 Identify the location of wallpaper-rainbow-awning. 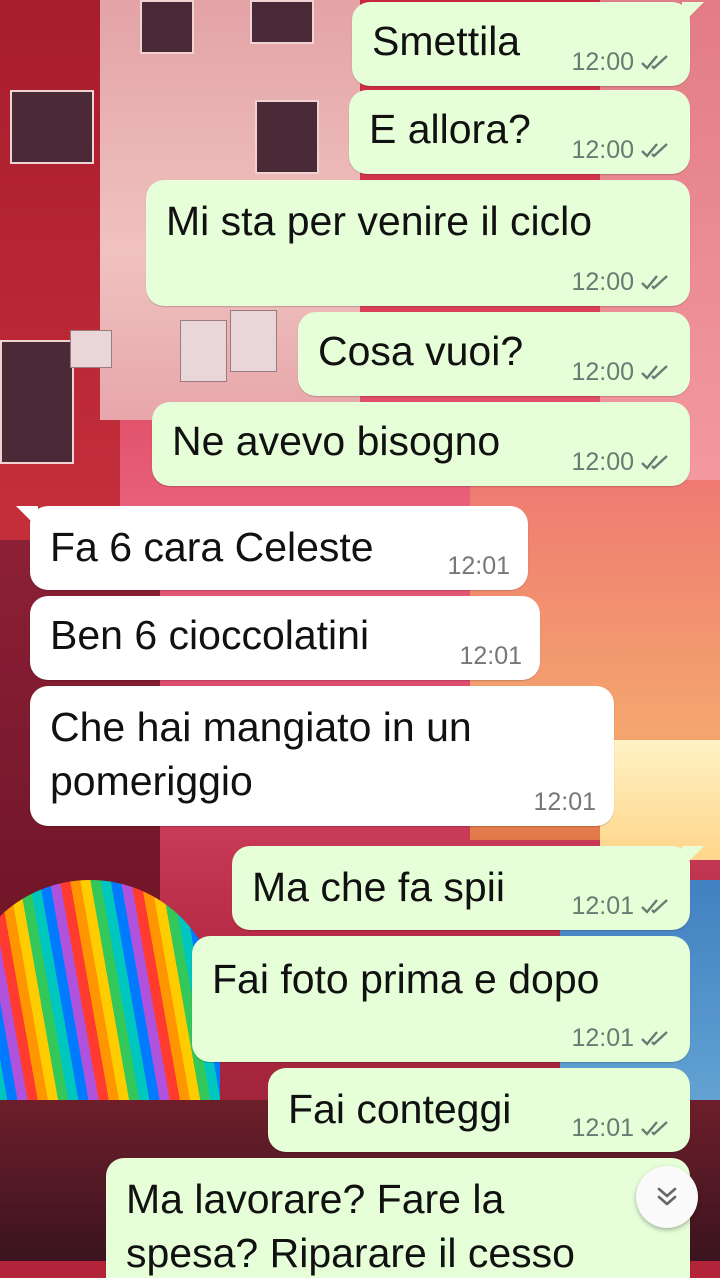
(110, 1000).